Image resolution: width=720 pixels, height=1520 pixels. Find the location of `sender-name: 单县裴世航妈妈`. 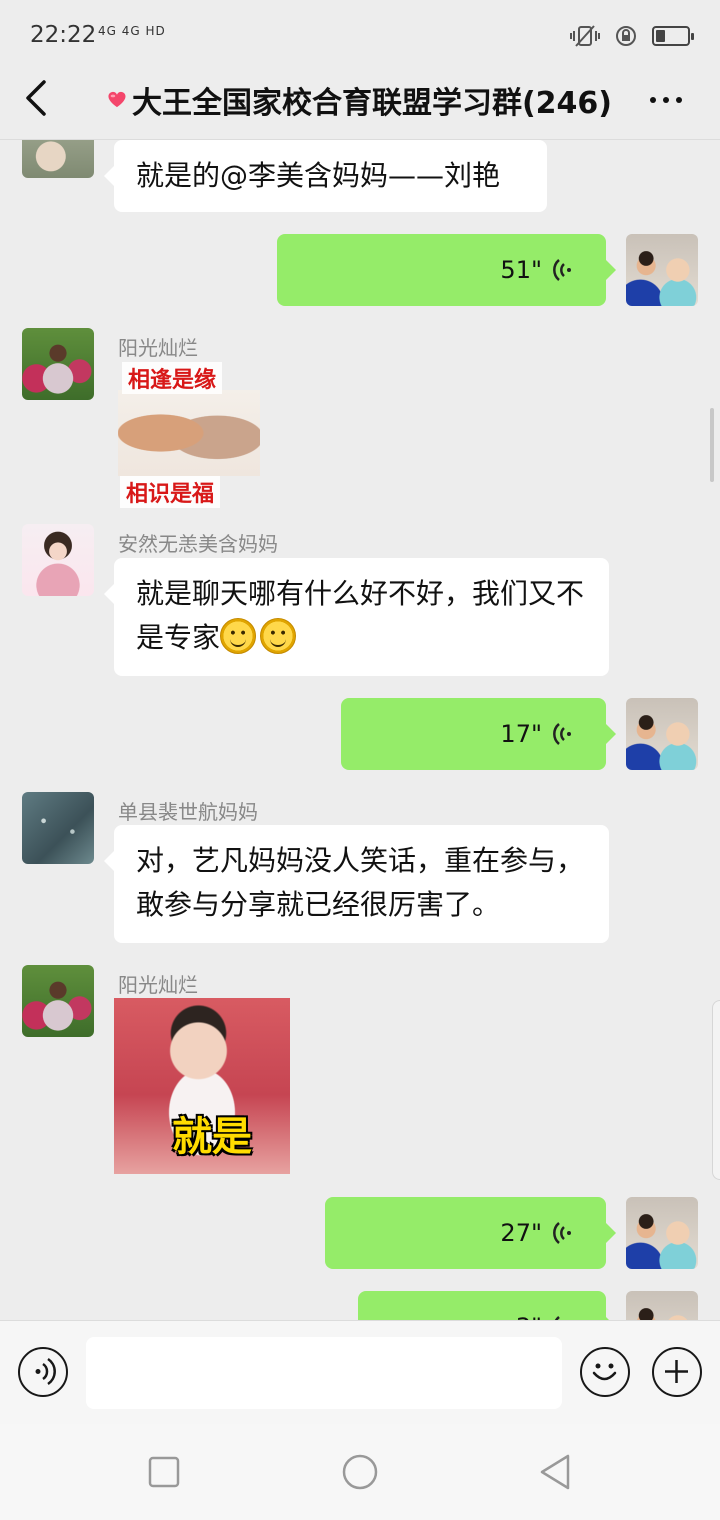

sender-name: 单县裴世航妈妈 is located at coordinates (188, 812).